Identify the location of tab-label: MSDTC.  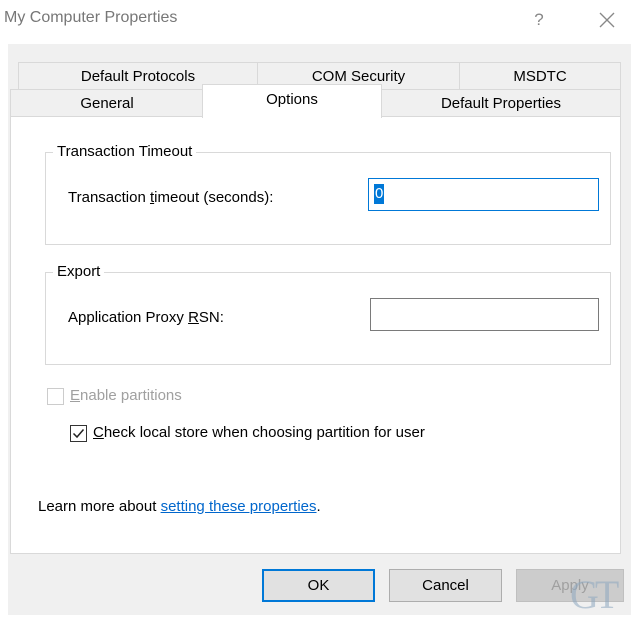
(540, 76).